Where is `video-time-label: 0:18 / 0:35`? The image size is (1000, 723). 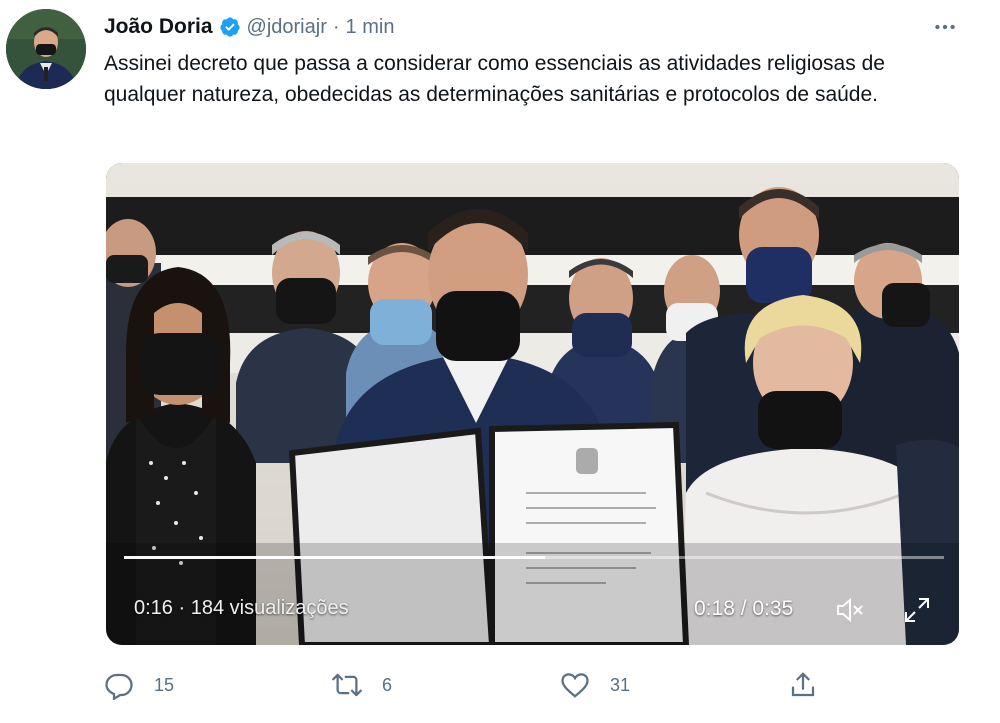
video-time-label: 0:18 / 0:35 is located at coordinates (744, 608).